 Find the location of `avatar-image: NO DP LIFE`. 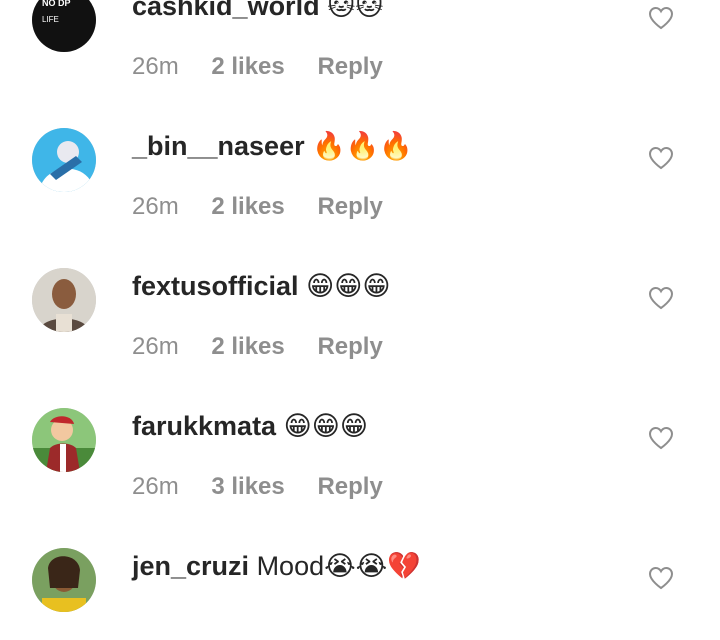

avatar-image: NO DP LIFE is located at coordinates (64, 26).